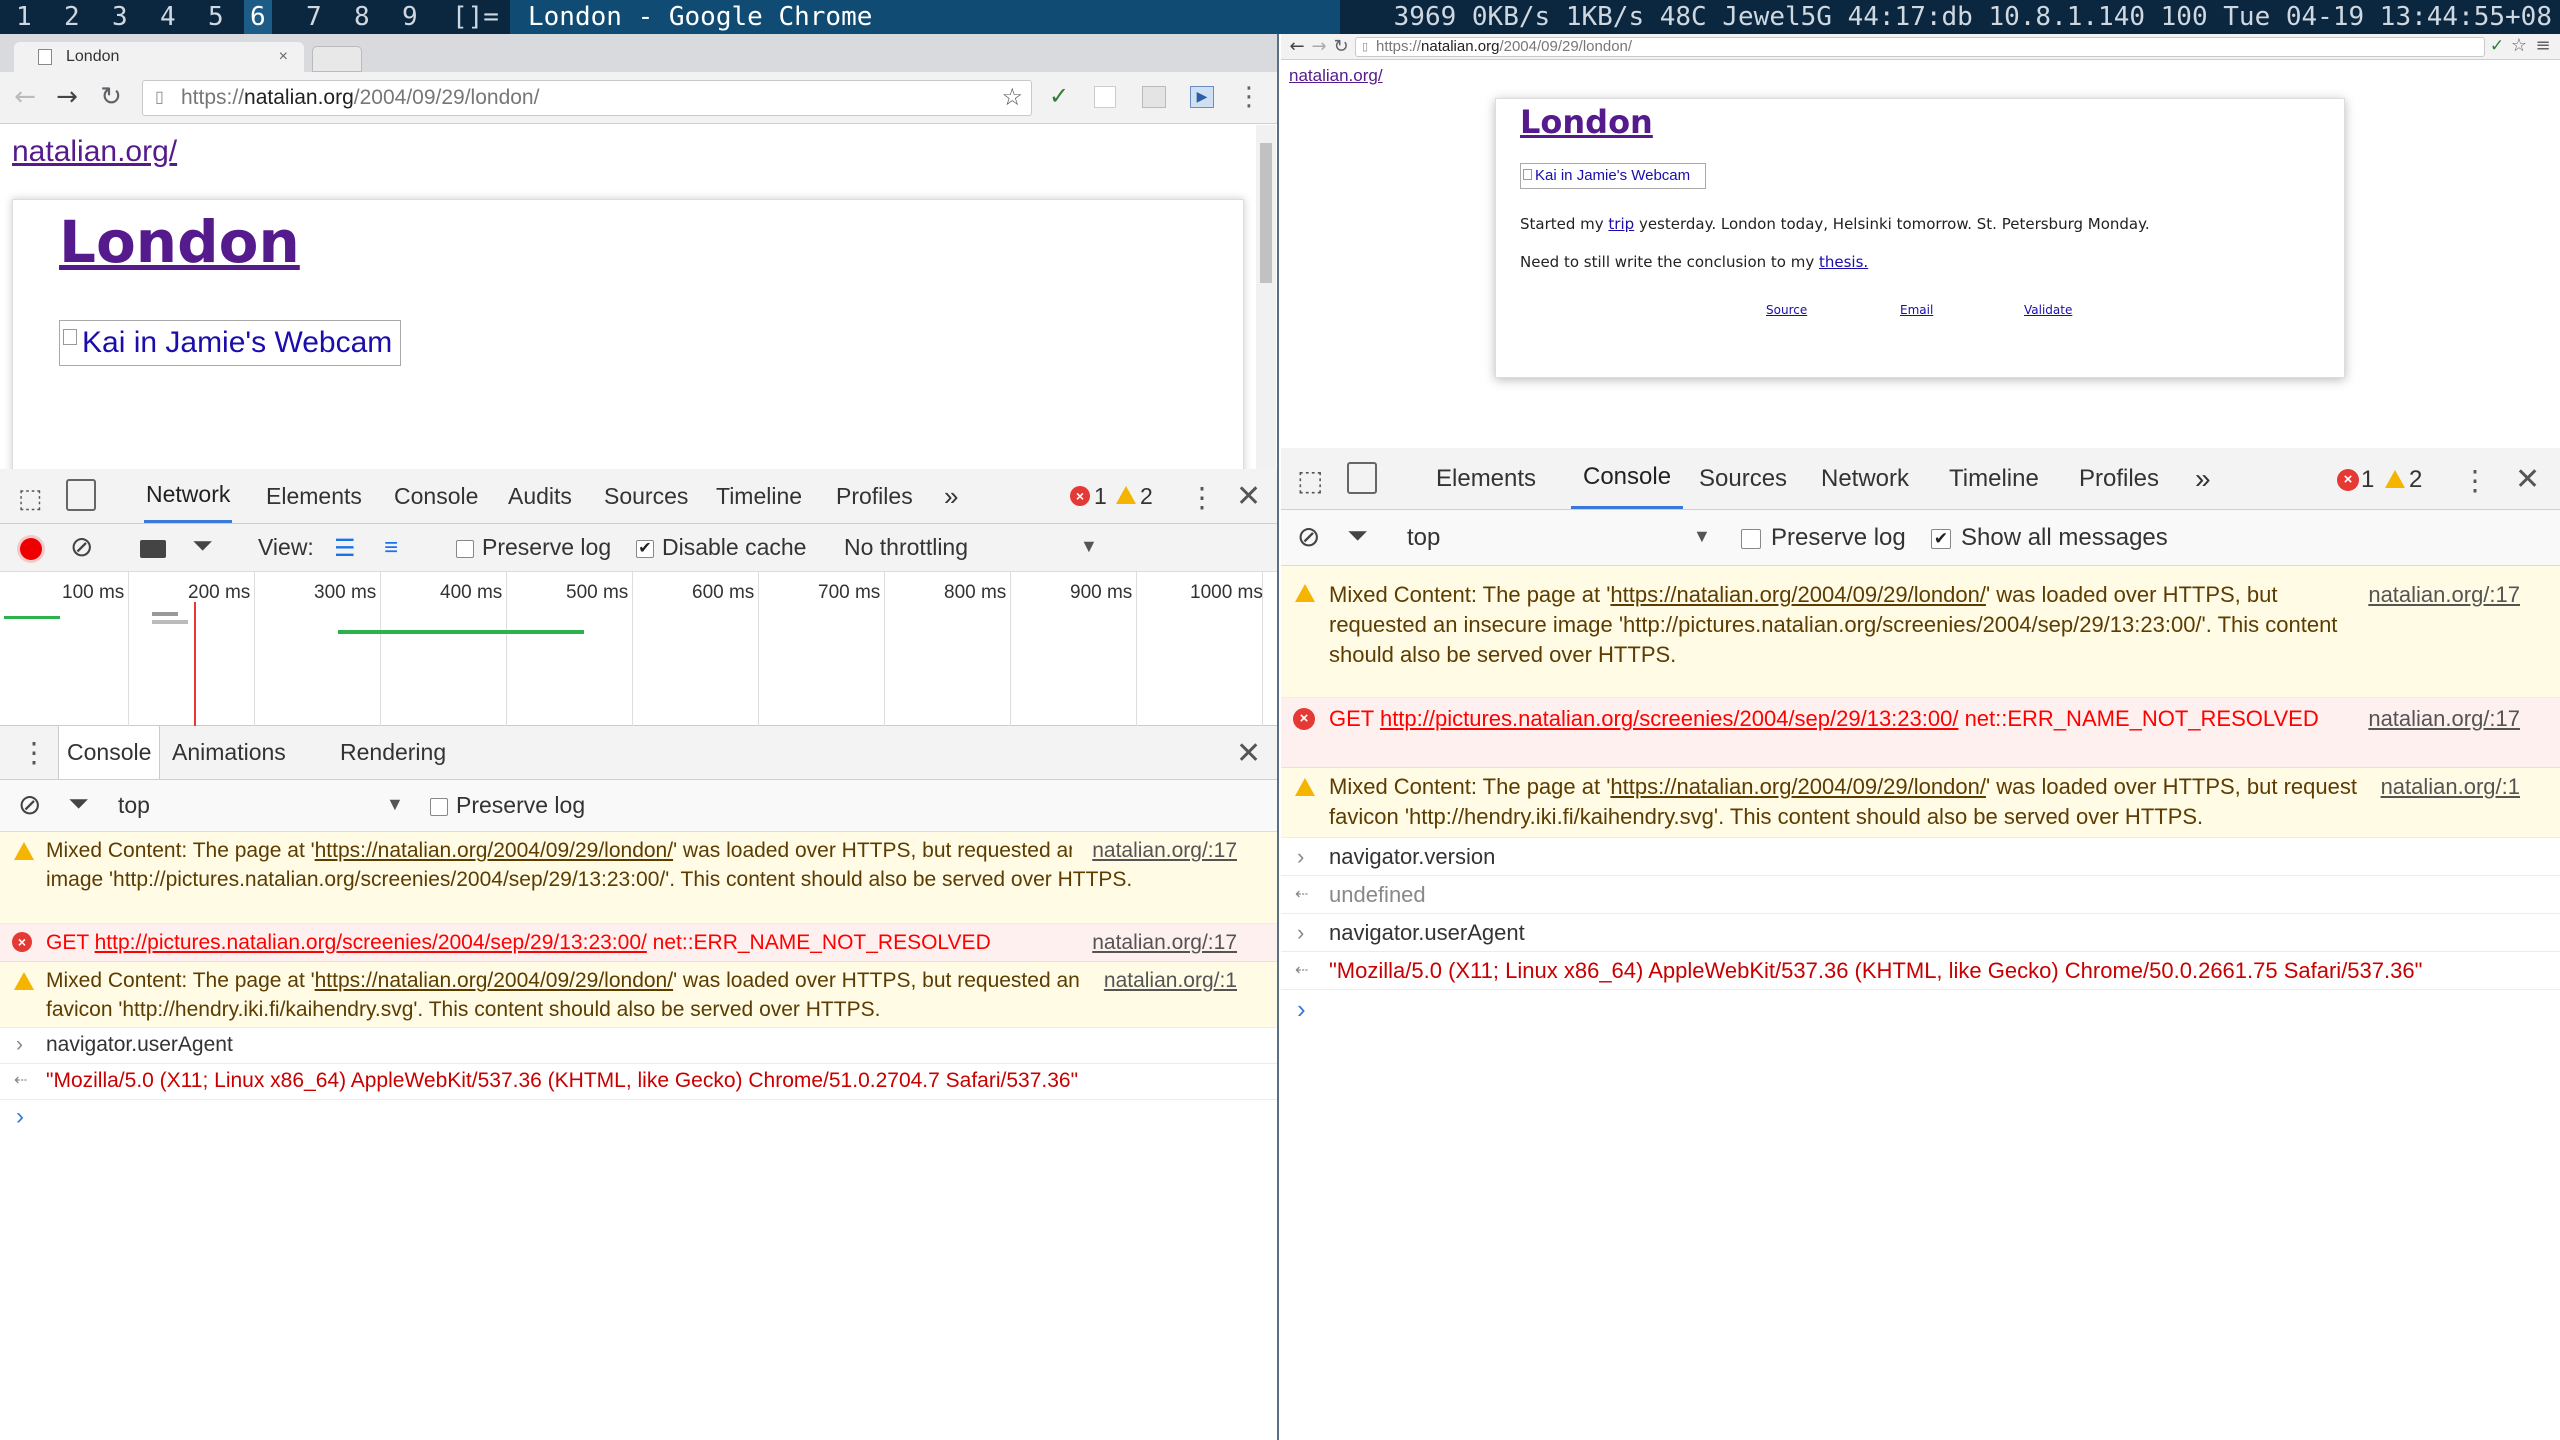 This screenshot has width=2560, height=1440. Describe the element at coordinates (391, 548) in the screenshot. I see `overview-icon: ≡` at that location.